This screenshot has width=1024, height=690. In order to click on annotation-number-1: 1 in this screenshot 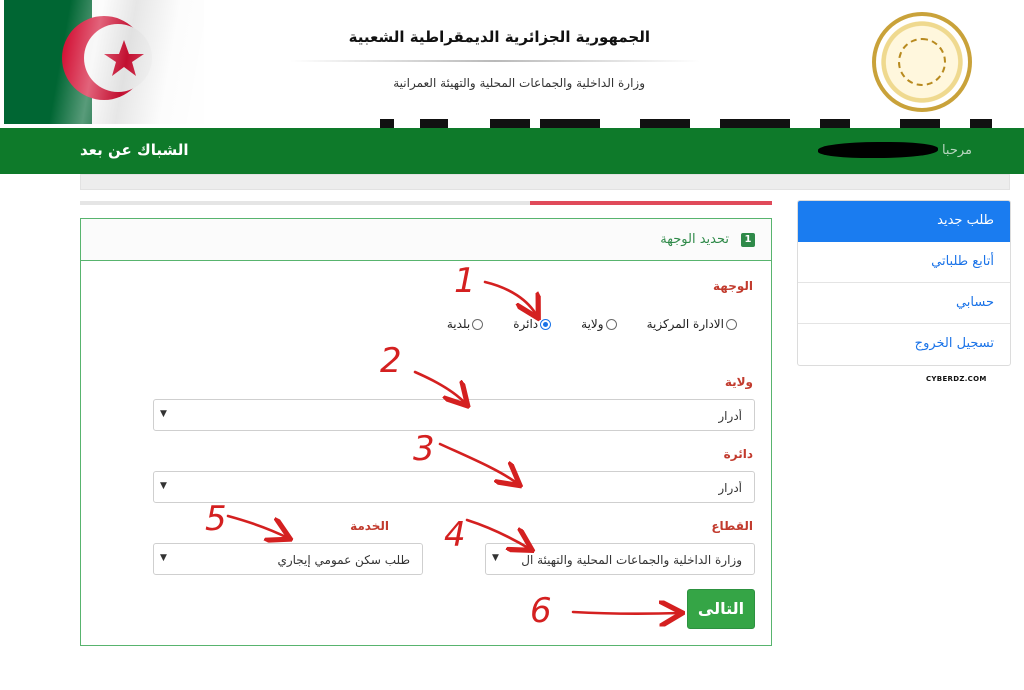, I will do `click(465, 281)`.